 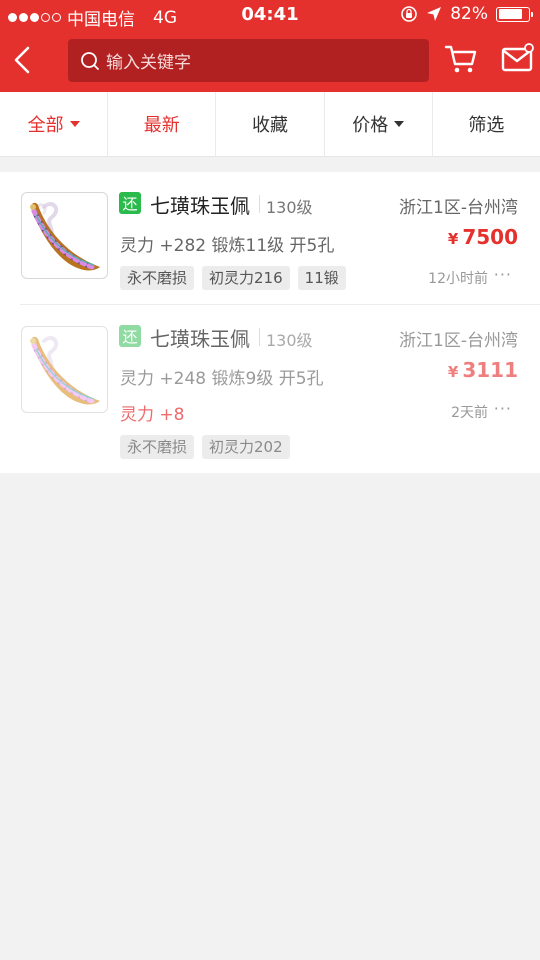 I want to click on filter-tab-all: 全部, so click(x=54, y=124).